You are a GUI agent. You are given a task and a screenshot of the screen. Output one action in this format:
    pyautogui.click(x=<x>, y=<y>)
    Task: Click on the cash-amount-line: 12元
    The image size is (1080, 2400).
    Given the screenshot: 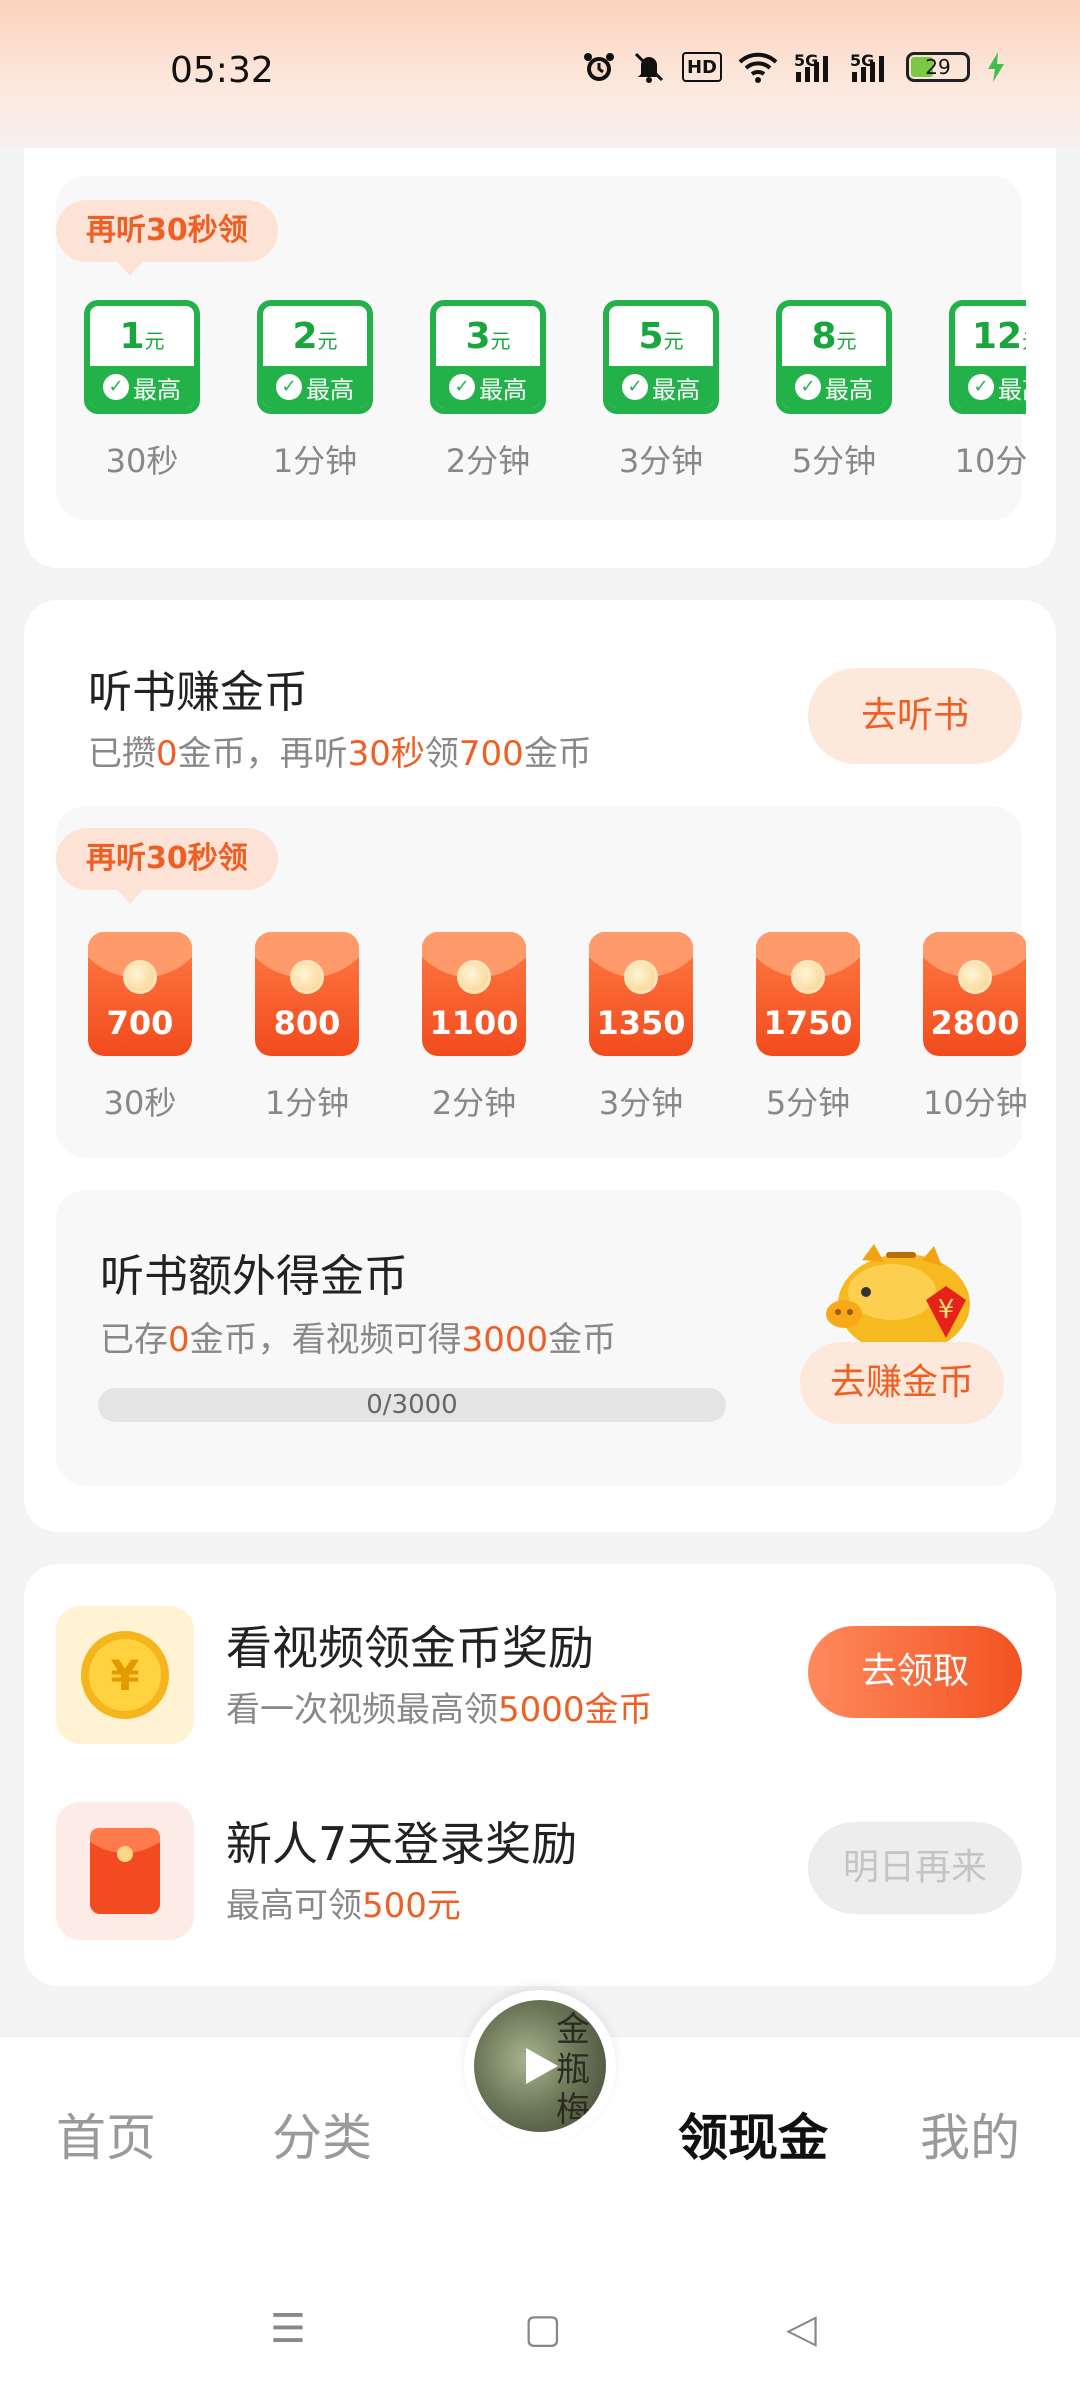 What is the action you would take?
    pyautogui.click(x=990, y=337)
    